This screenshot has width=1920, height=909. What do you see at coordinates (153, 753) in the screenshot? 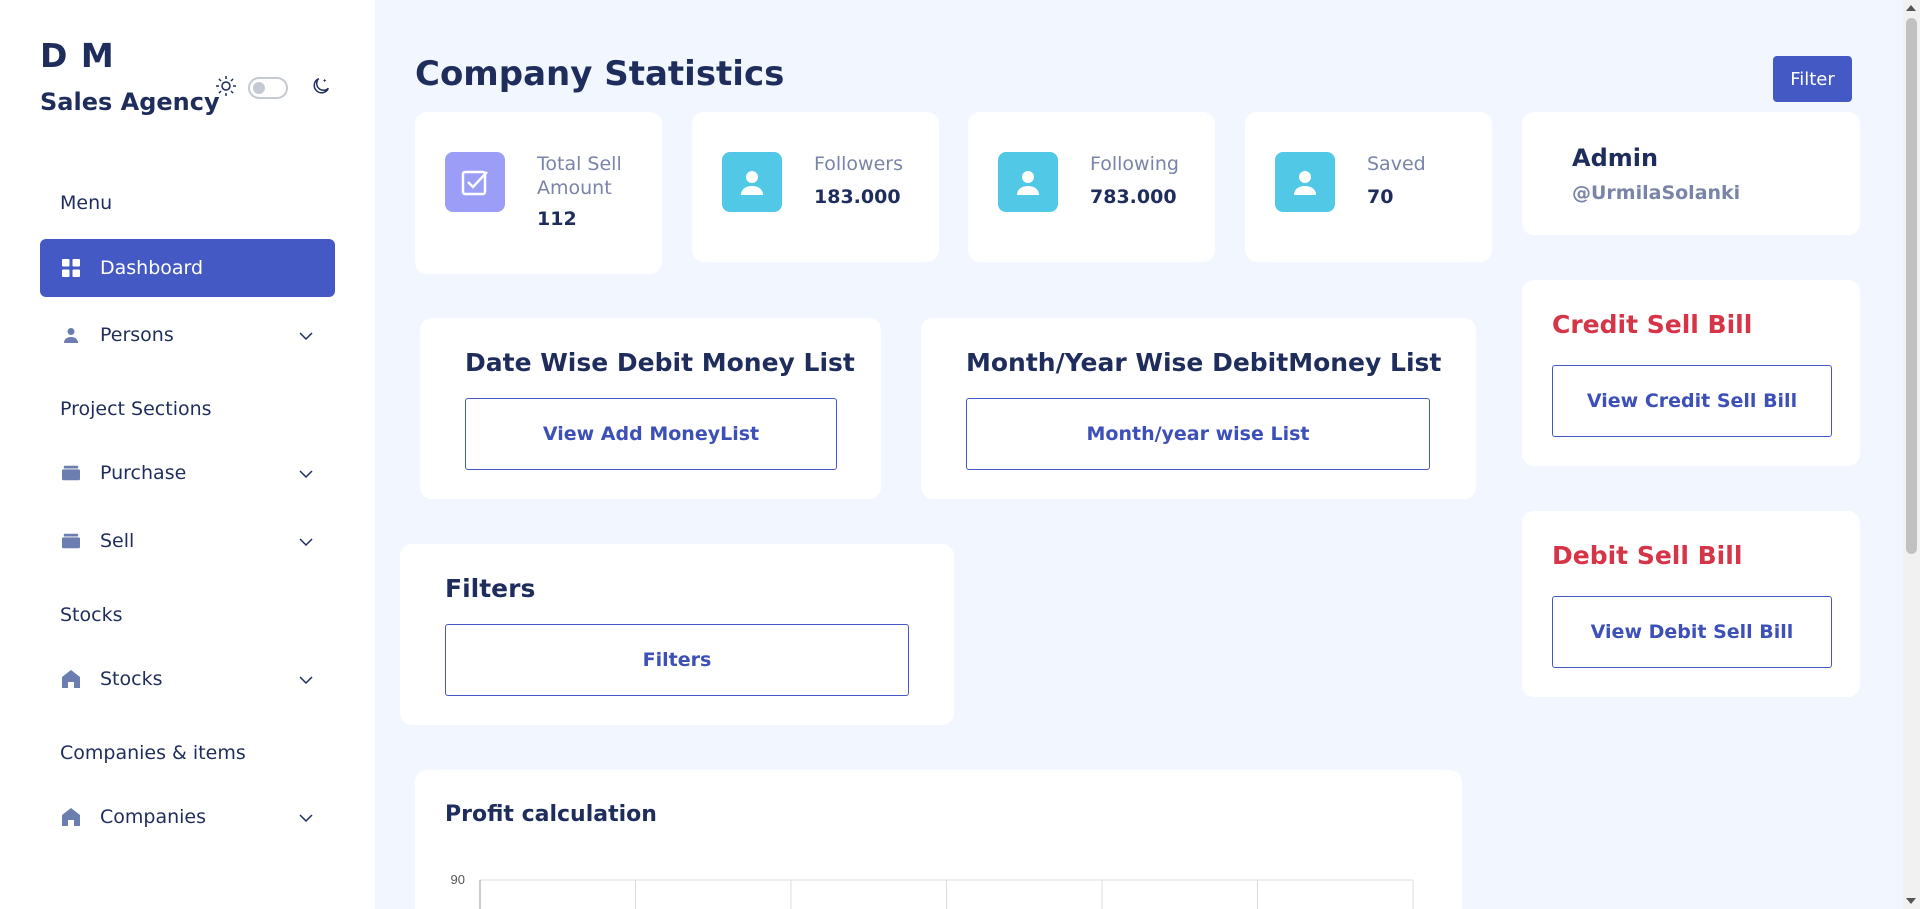
I see `section-companies: Companies & items` at bounding box center [153, 753].